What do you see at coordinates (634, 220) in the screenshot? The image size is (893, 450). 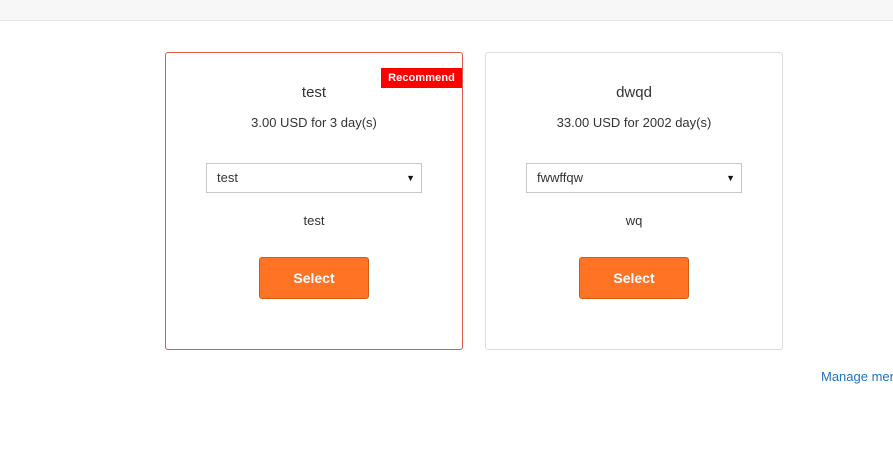 I see `plan-description: wq` at bounding box center [634, 220].